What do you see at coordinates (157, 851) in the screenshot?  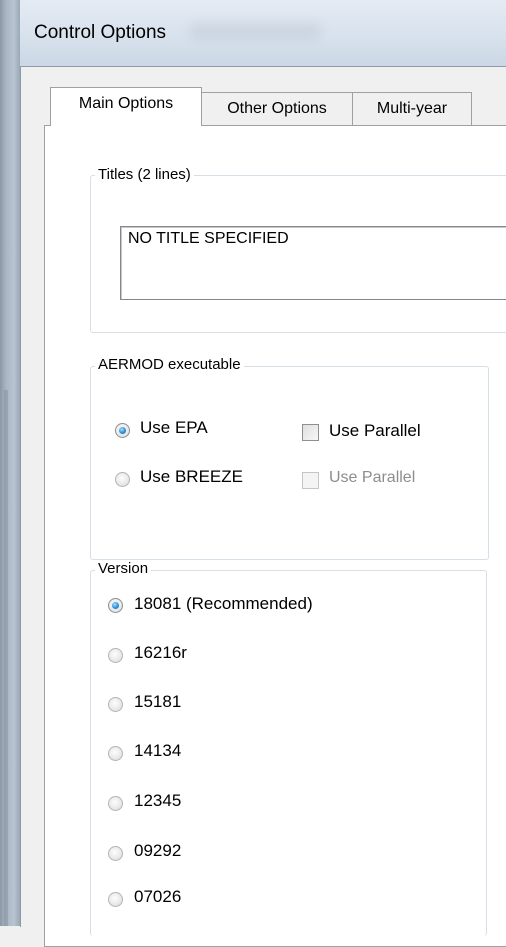 I see `version-09292-label: 09292` at bounding box center [157, 851].